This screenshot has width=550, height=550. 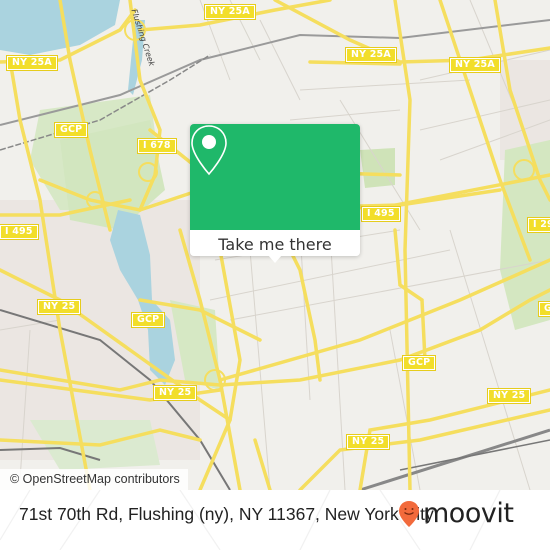 I want to click on take-me-there-button: Take me there, so click(x=275, y=243).